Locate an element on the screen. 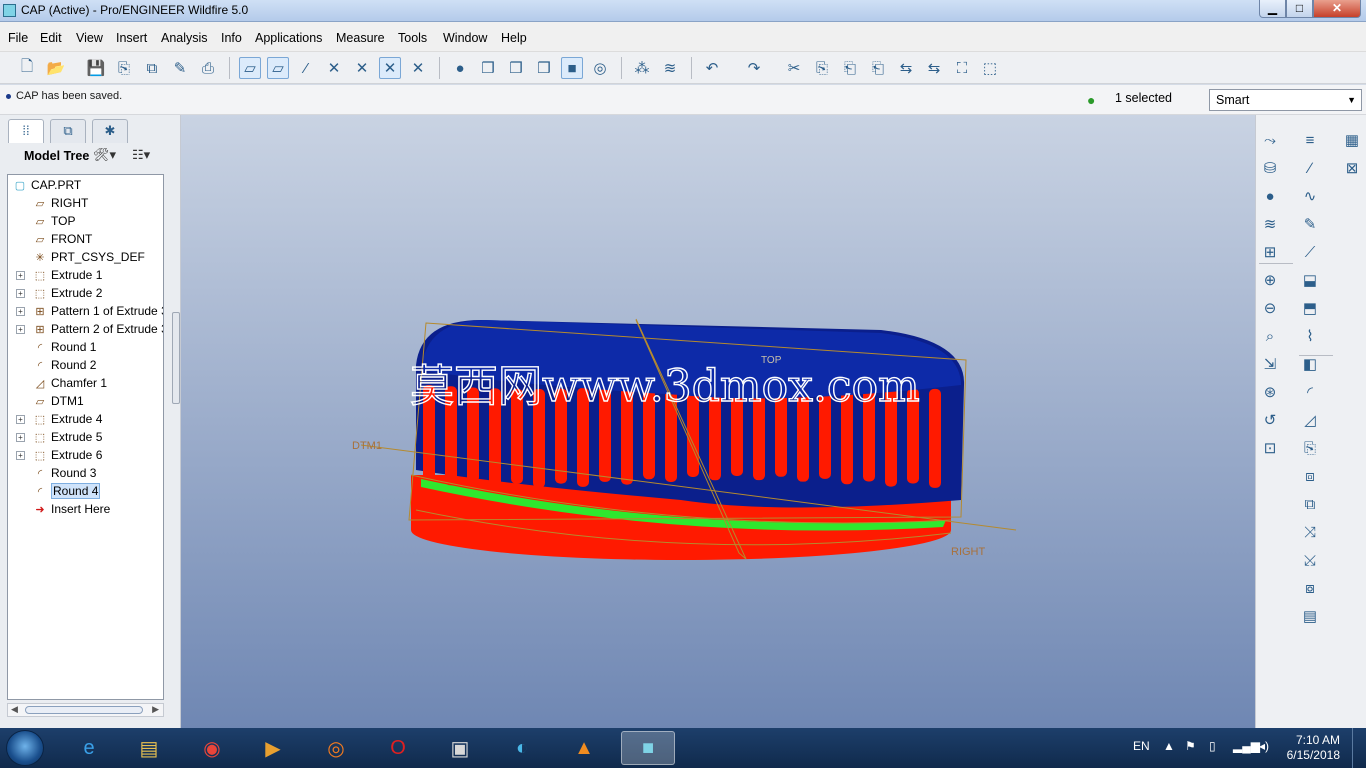 The image size is (1366, 768). round-tool-icon: ◜ is located at coordinates (1310, 392).